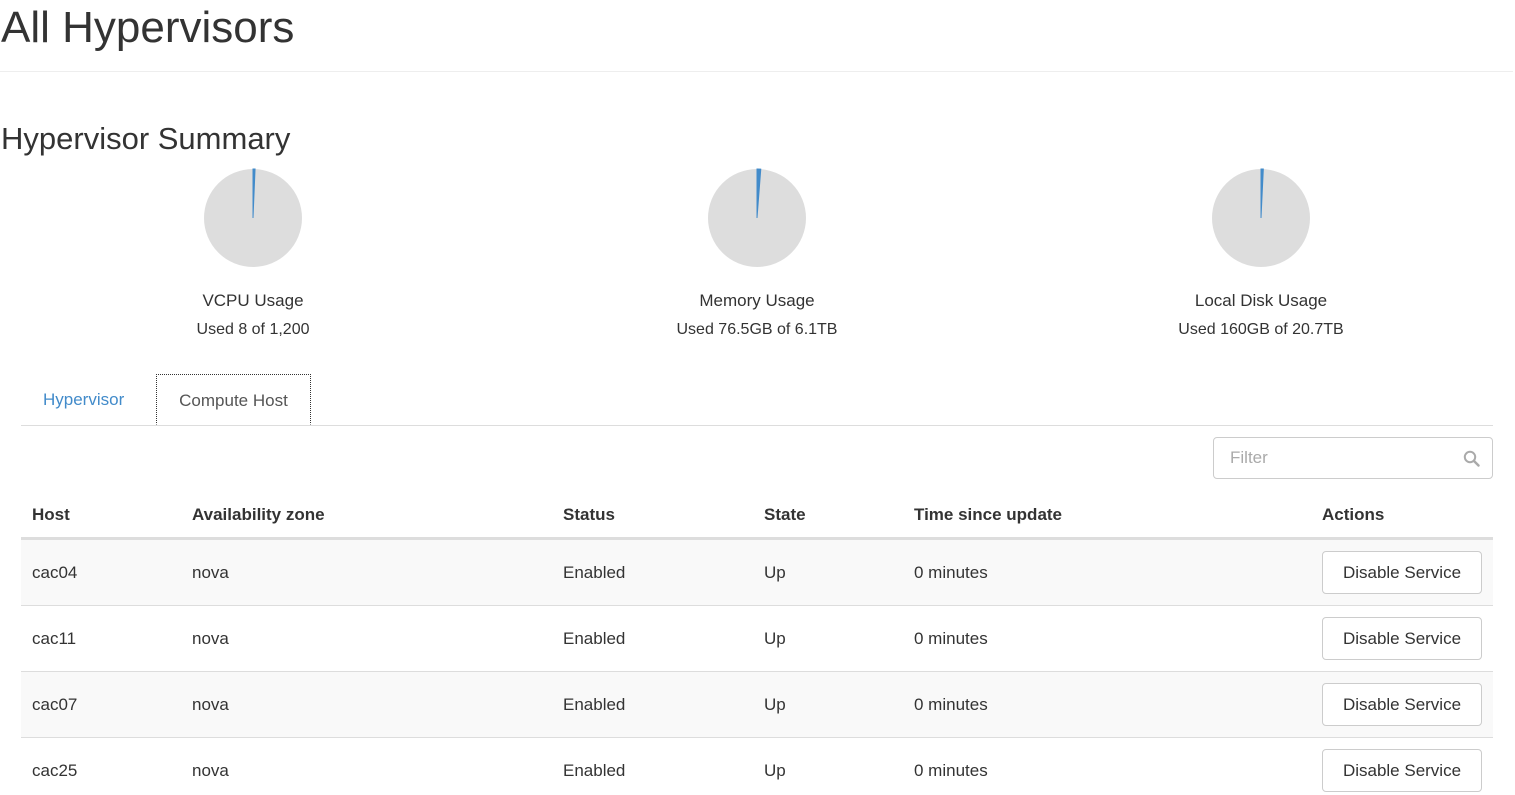 The image size is (1515, 795). Describe the element at coordinates (756, 71) in the screenshot. I see `title-divider` at that location.